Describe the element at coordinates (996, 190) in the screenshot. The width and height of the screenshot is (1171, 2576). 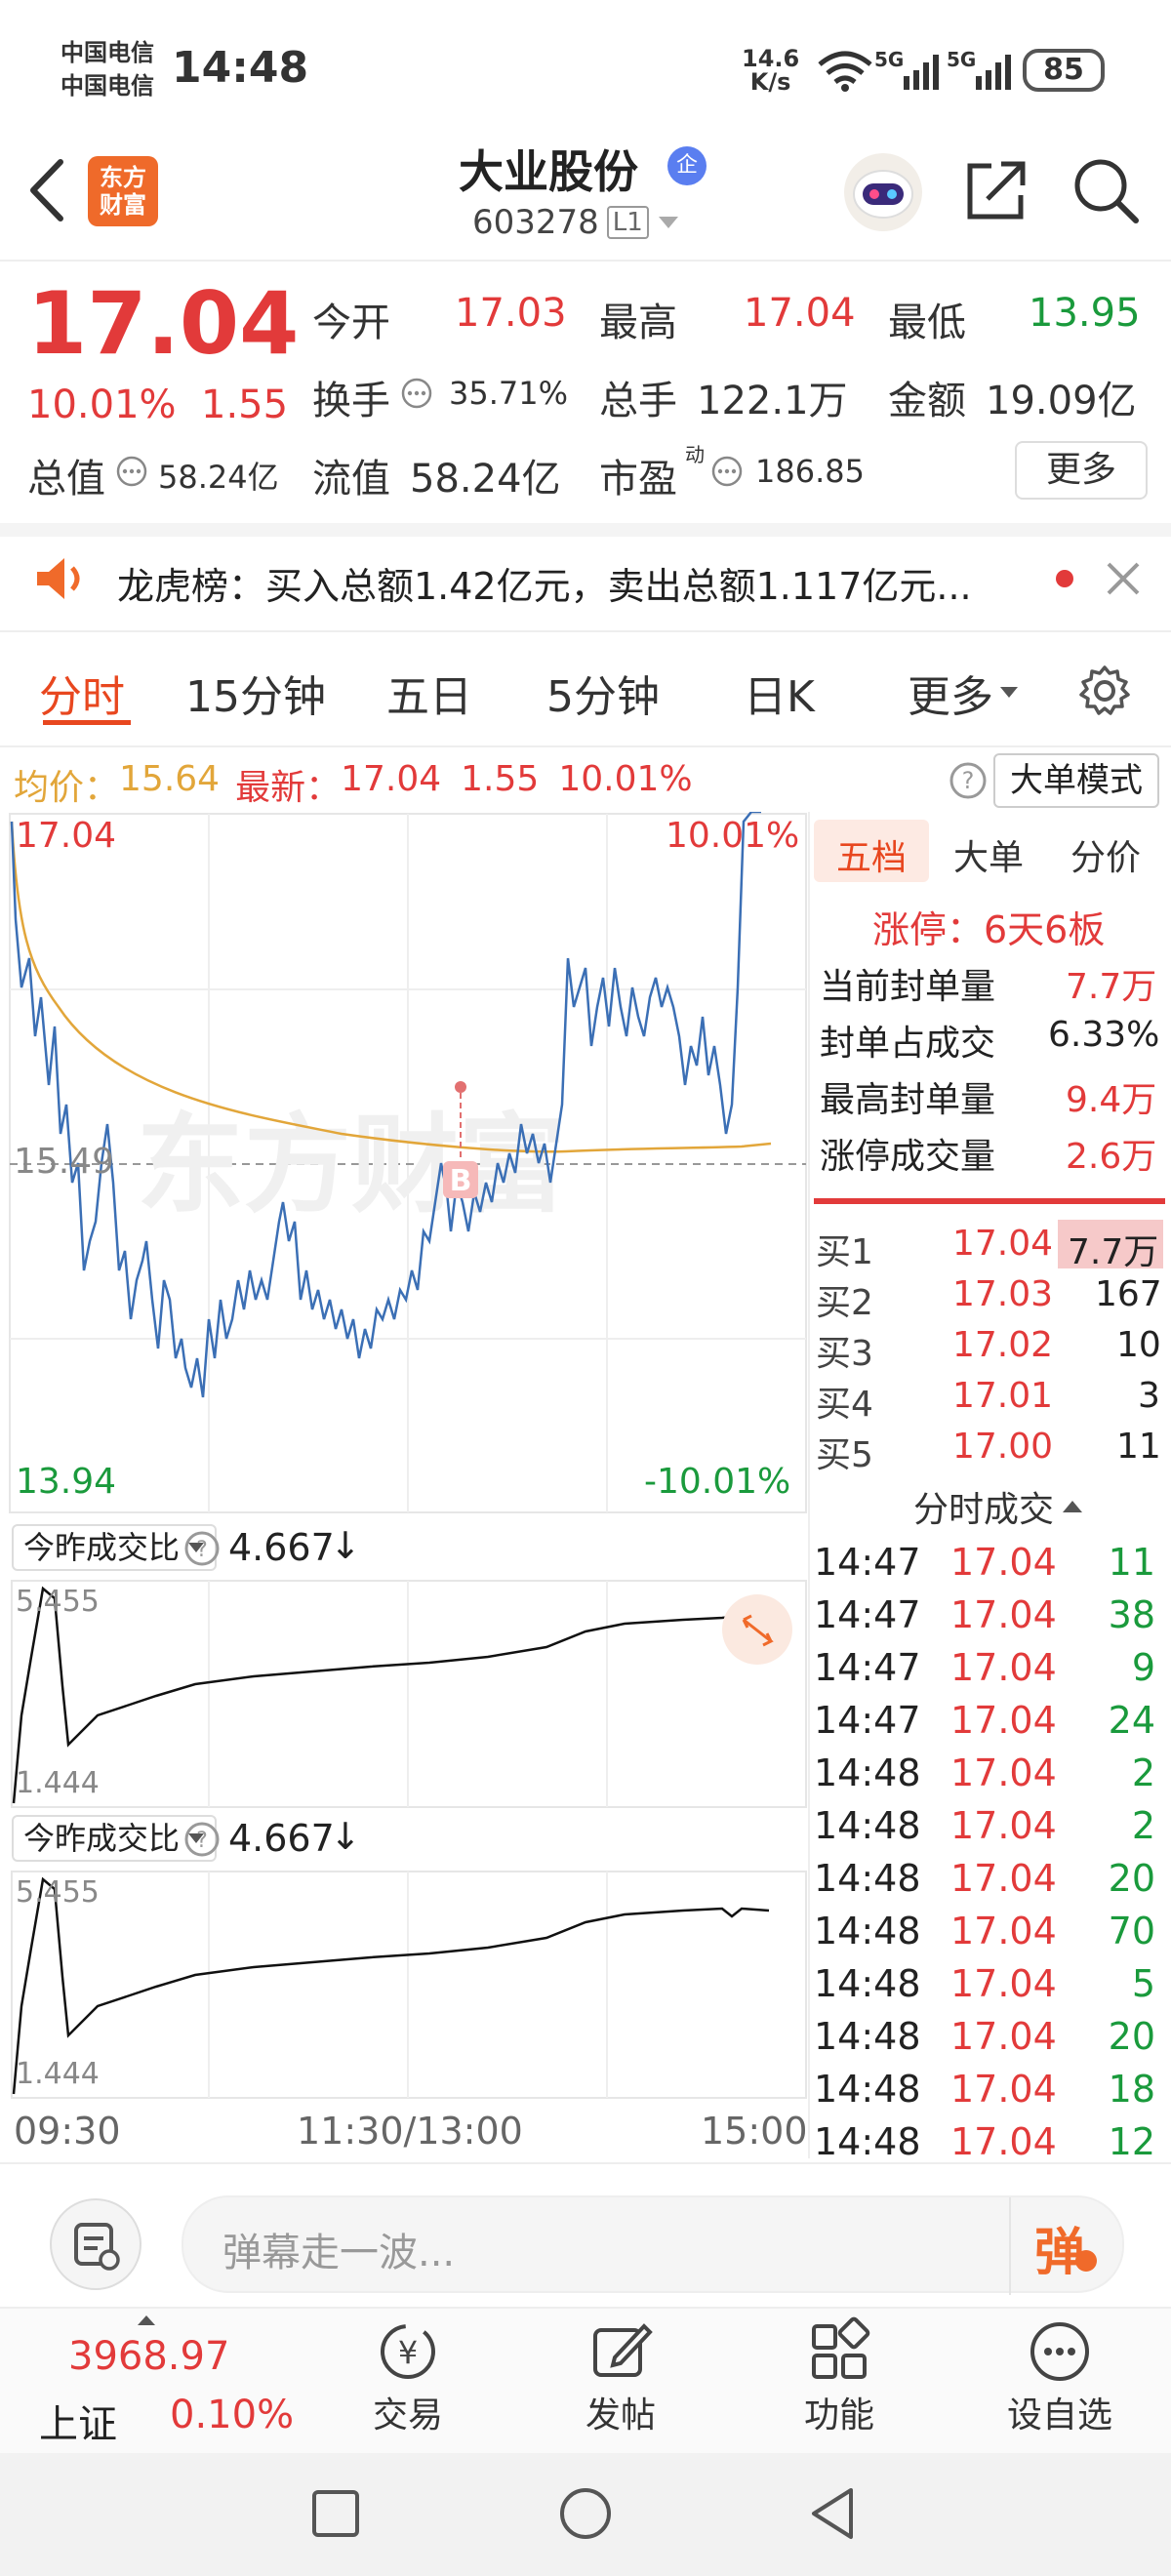
I see `share-icon` at that location.